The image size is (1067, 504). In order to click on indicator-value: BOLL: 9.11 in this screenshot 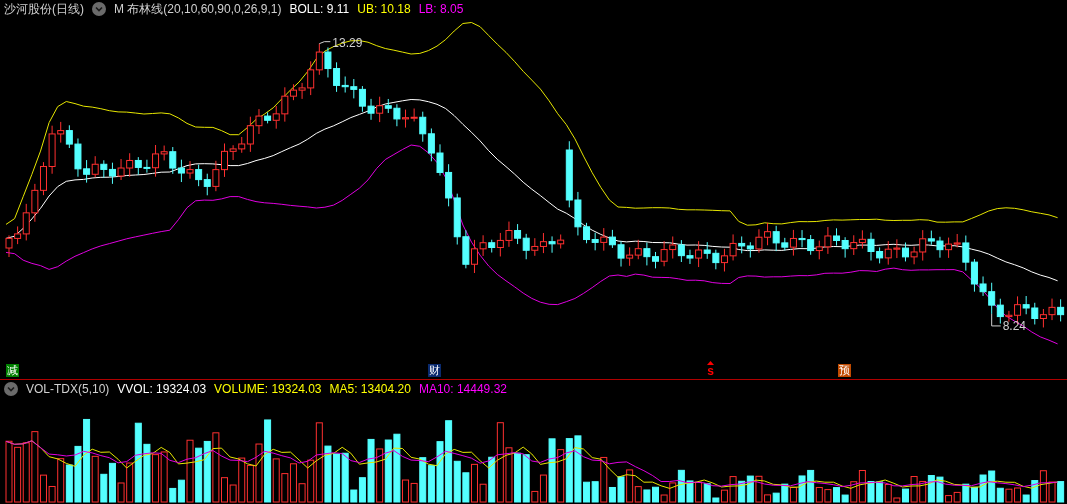, I will do `click(319, 9)`.